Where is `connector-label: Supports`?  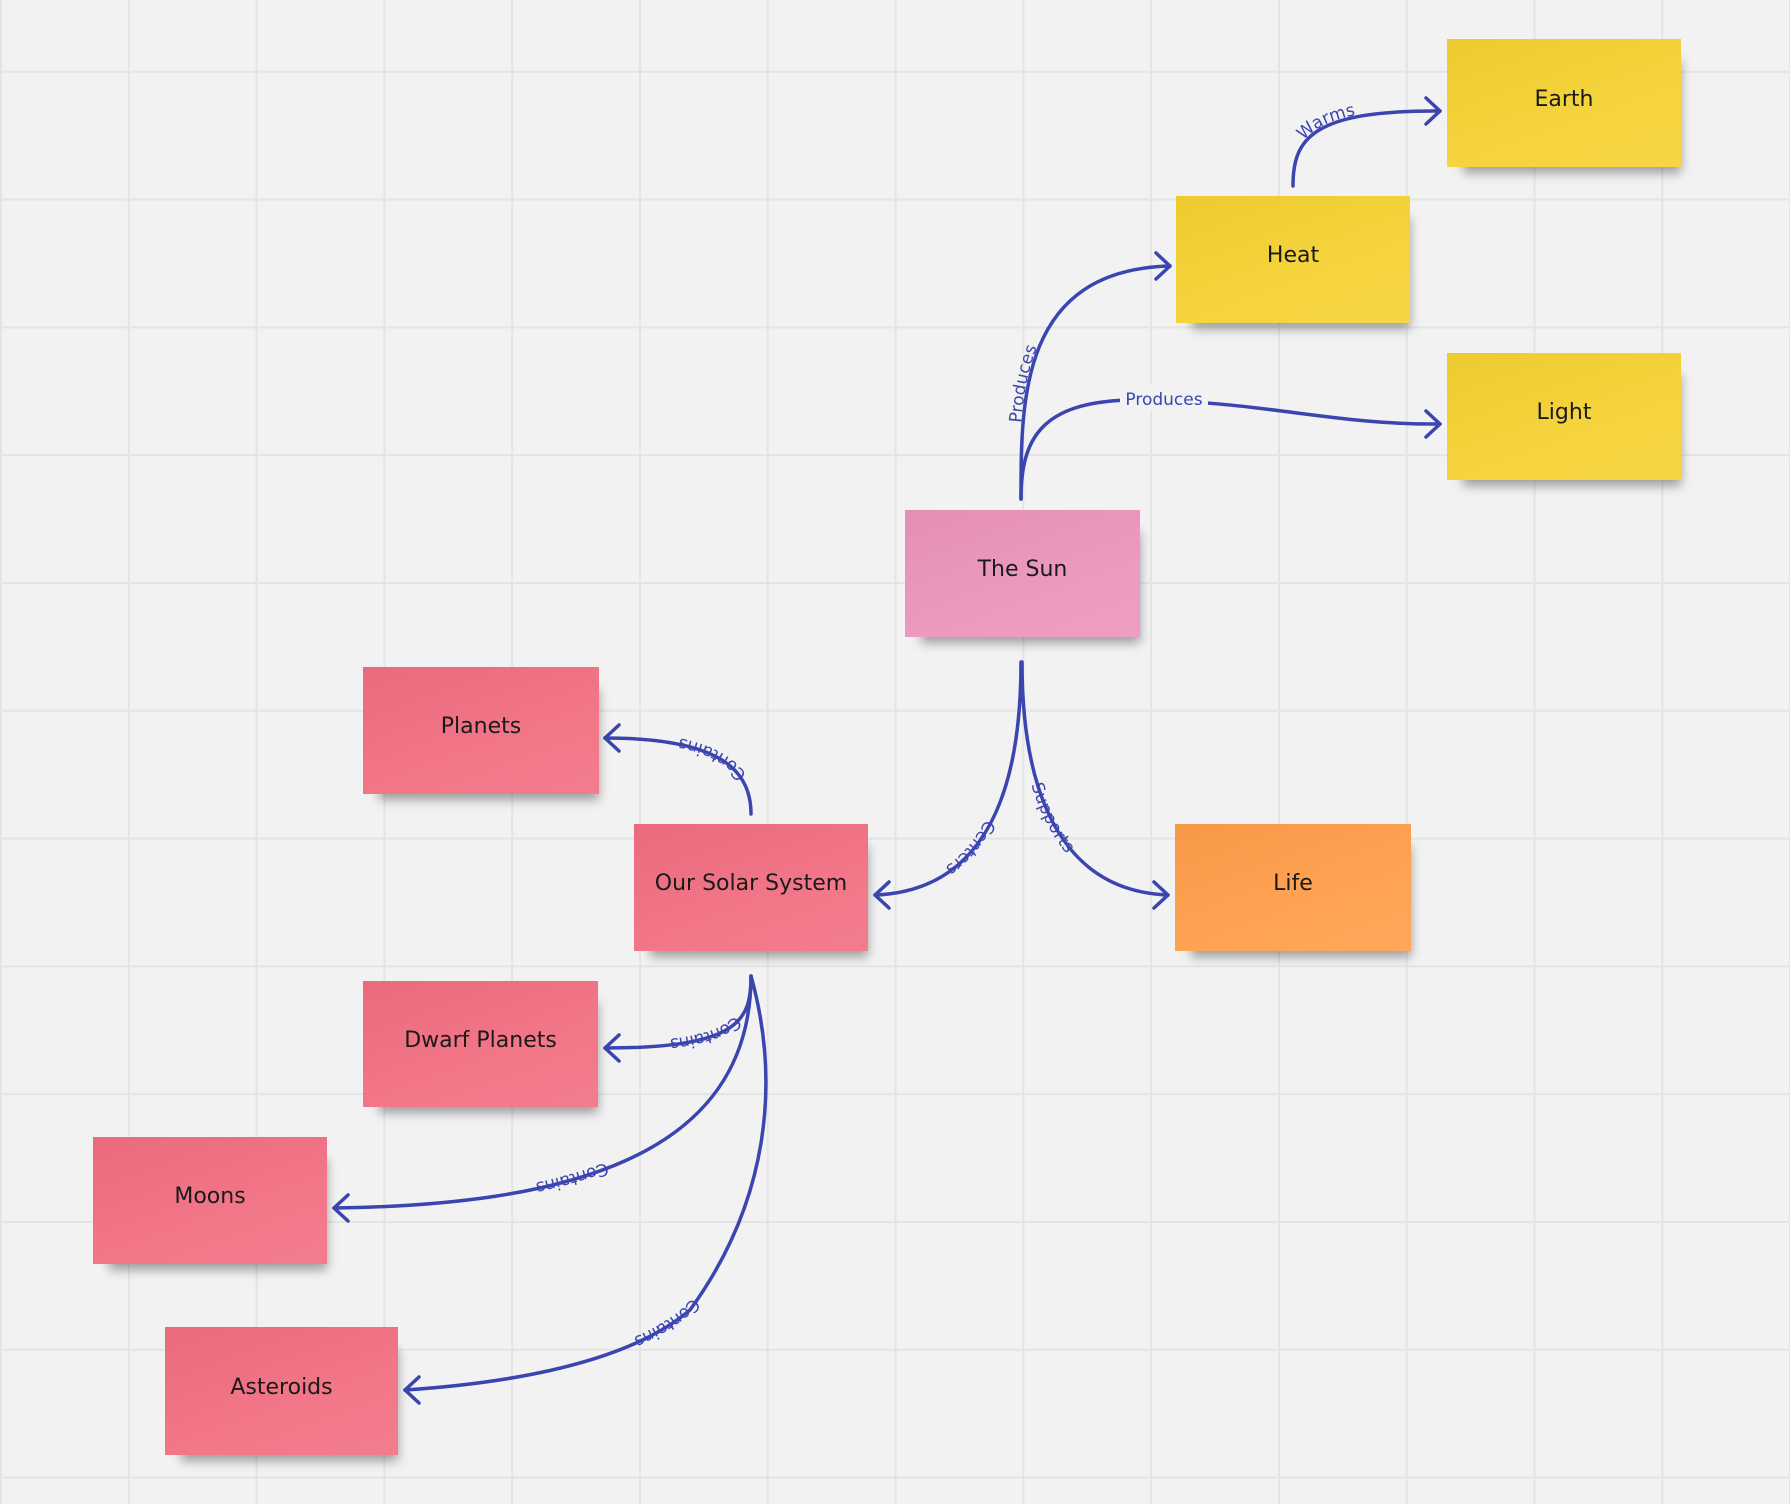 connector-label: Supports is located at coordinates (1052, 818).